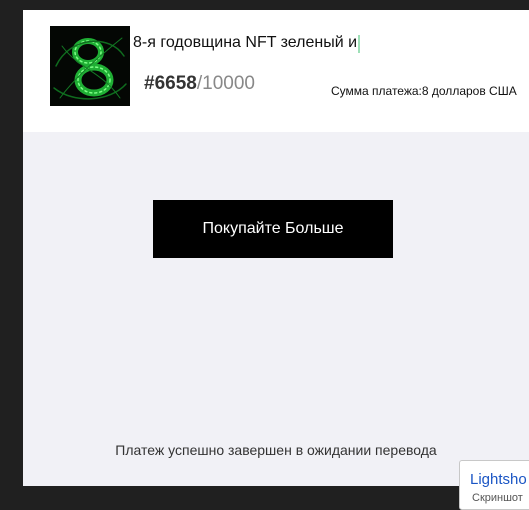 The height and width of the screenshot is (510, 529). I want to click on lightshot-tooltip-subtitle: Скриншот, so click(497, 498).